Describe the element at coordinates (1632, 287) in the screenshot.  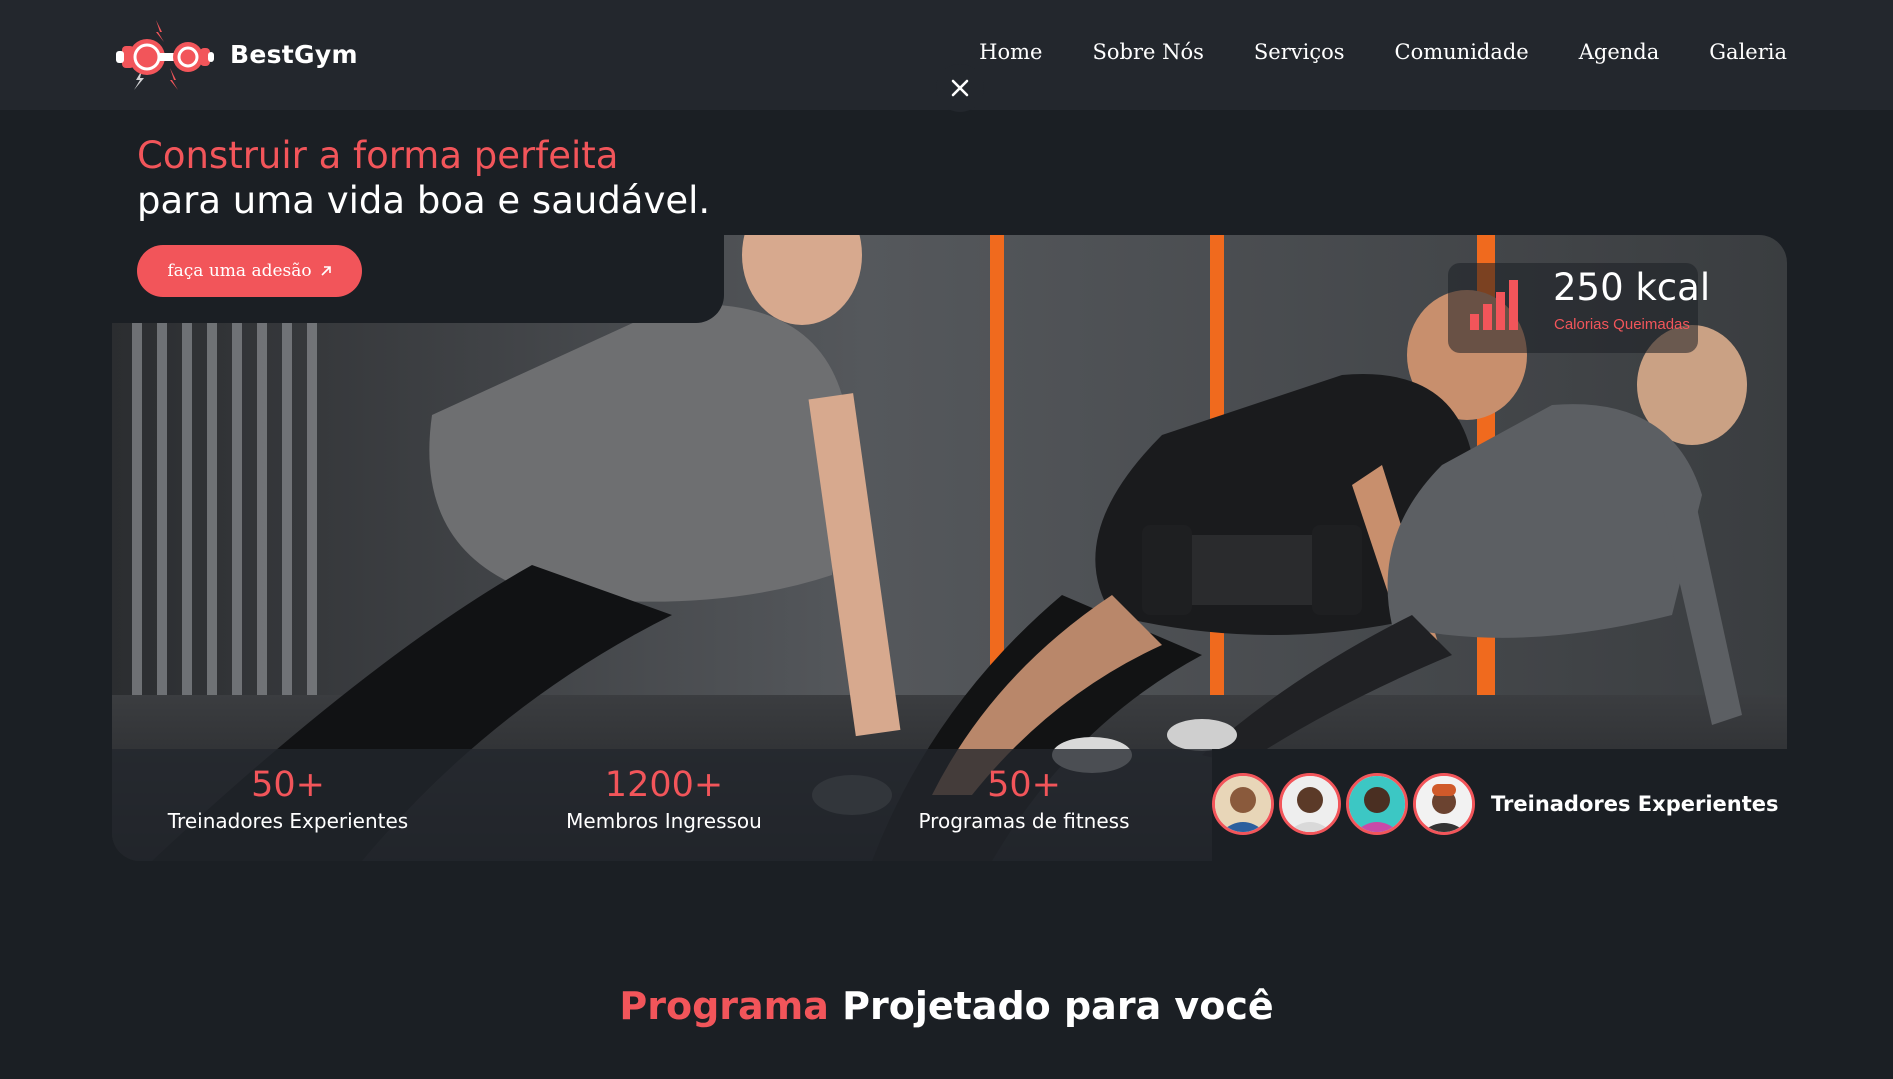
I see `calories-value: 250 kcal` at that location.